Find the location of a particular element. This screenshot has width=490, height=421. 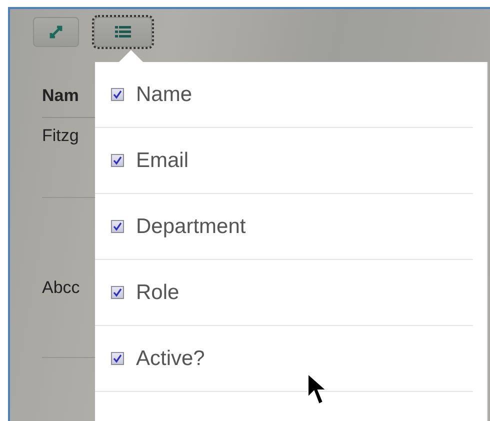

column-option-label: Role is located at coordinates (158, 292).